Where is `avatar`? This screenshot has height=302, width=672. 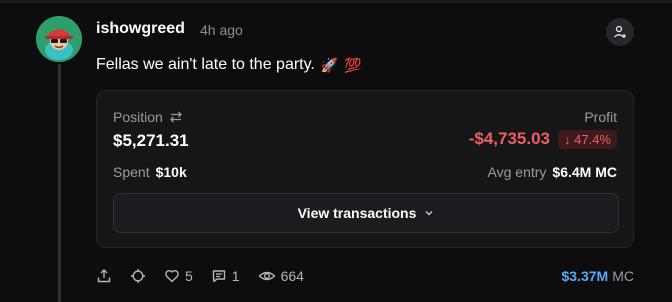
avatar is located at coordinates (59, 39).